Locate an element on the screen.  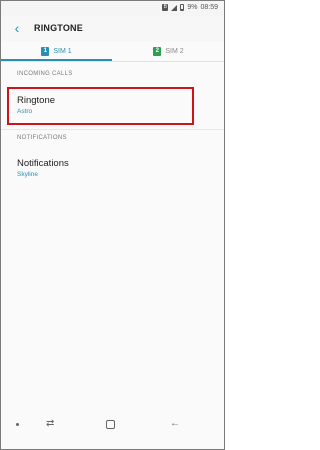
dot-icon is located at coordinates (17, 424).